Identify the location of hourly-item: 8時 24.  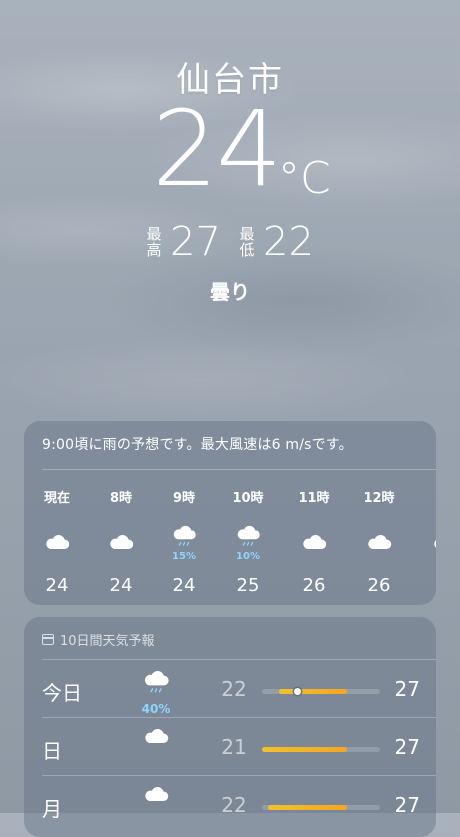
(121, 541).